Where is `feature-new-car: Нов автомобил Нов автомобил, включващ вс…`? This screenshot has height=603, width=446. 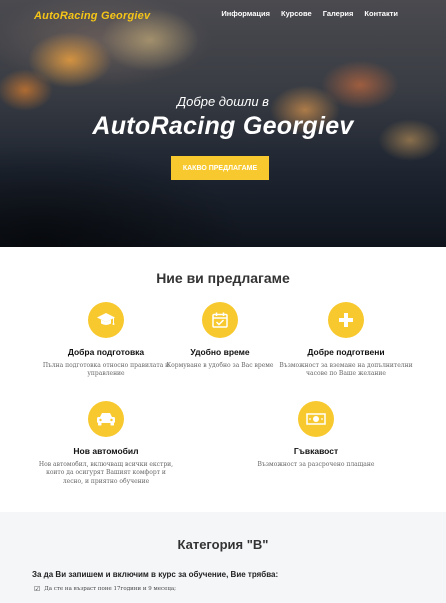
feature-new-car: Нов автомобил Нов автомобил, включващ вс… is located at coordinates (106, 443).